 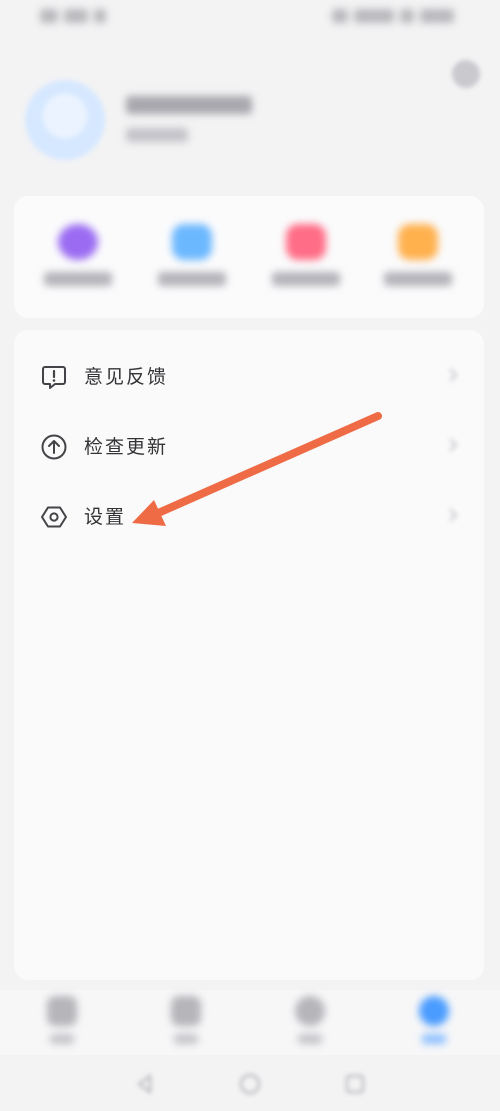 What do you see at coordinates (355, 1084) in the screenshot?
I see `recents-icon` at bounding box center [355, 1084].